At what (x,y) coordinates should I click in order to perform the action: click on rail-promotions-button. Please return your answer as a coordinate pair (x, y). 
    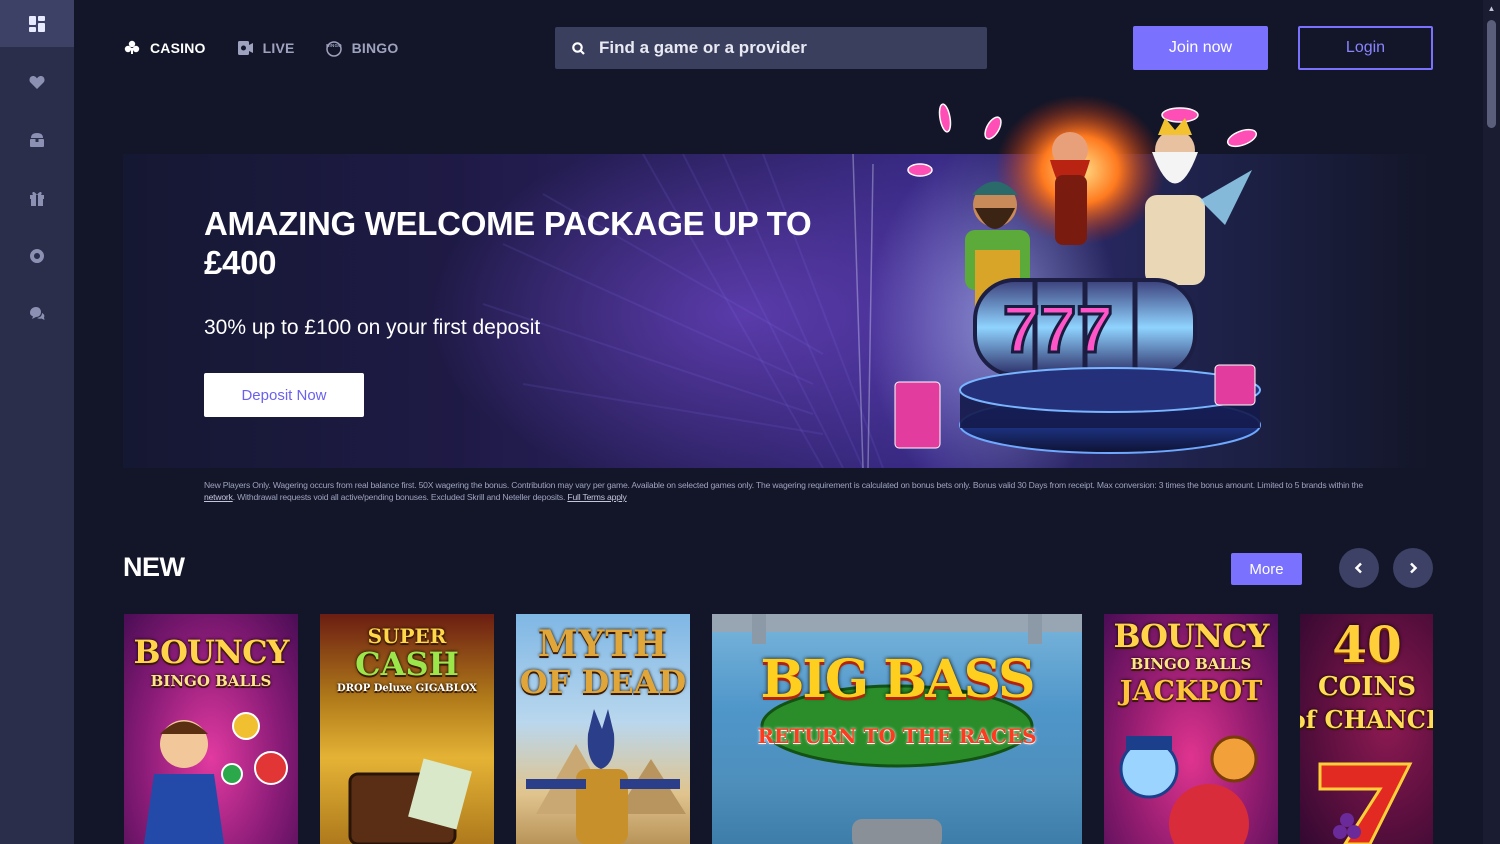
    Looking at the image, I should click on (37, 197).